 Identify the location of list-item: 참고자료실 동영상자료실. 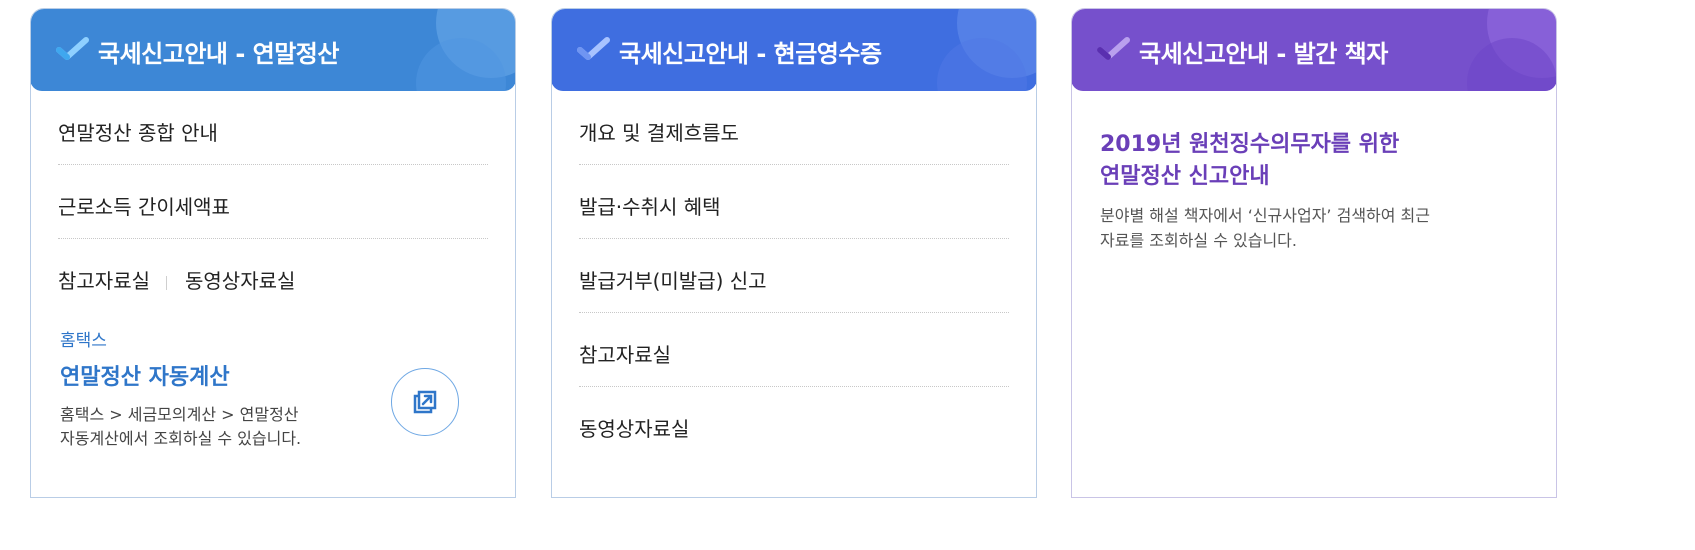
(273, 275).